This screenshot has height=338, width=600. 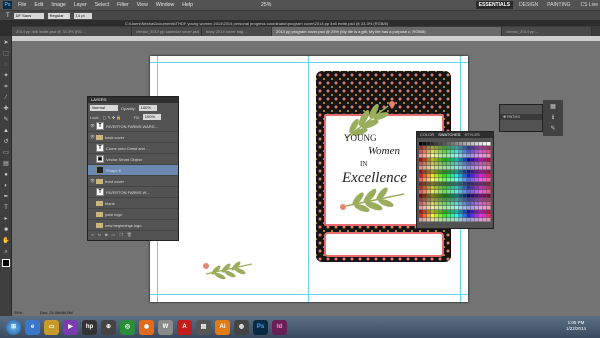 What do you see at coordinates (528, 5) in the screenshot?
I see `workspace-design: DESIGN` at bounding box center [528, 5].